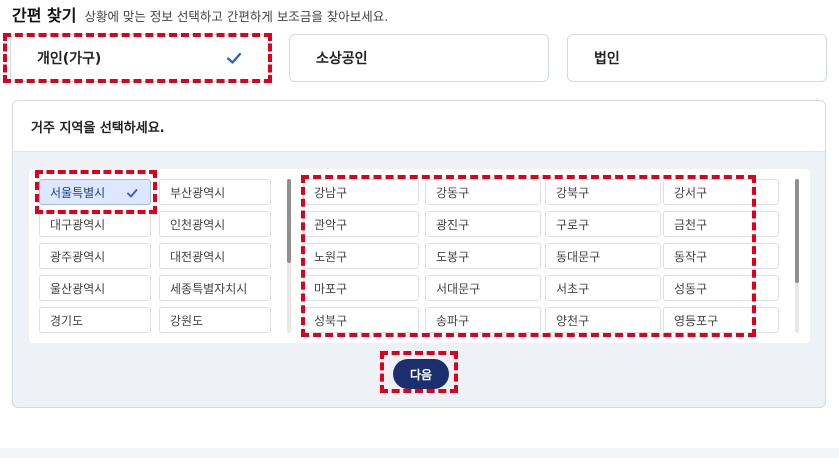 The height and width of the screenshot is (458, 839). I want to click on district-item: 영등포구, so click(721, 320).